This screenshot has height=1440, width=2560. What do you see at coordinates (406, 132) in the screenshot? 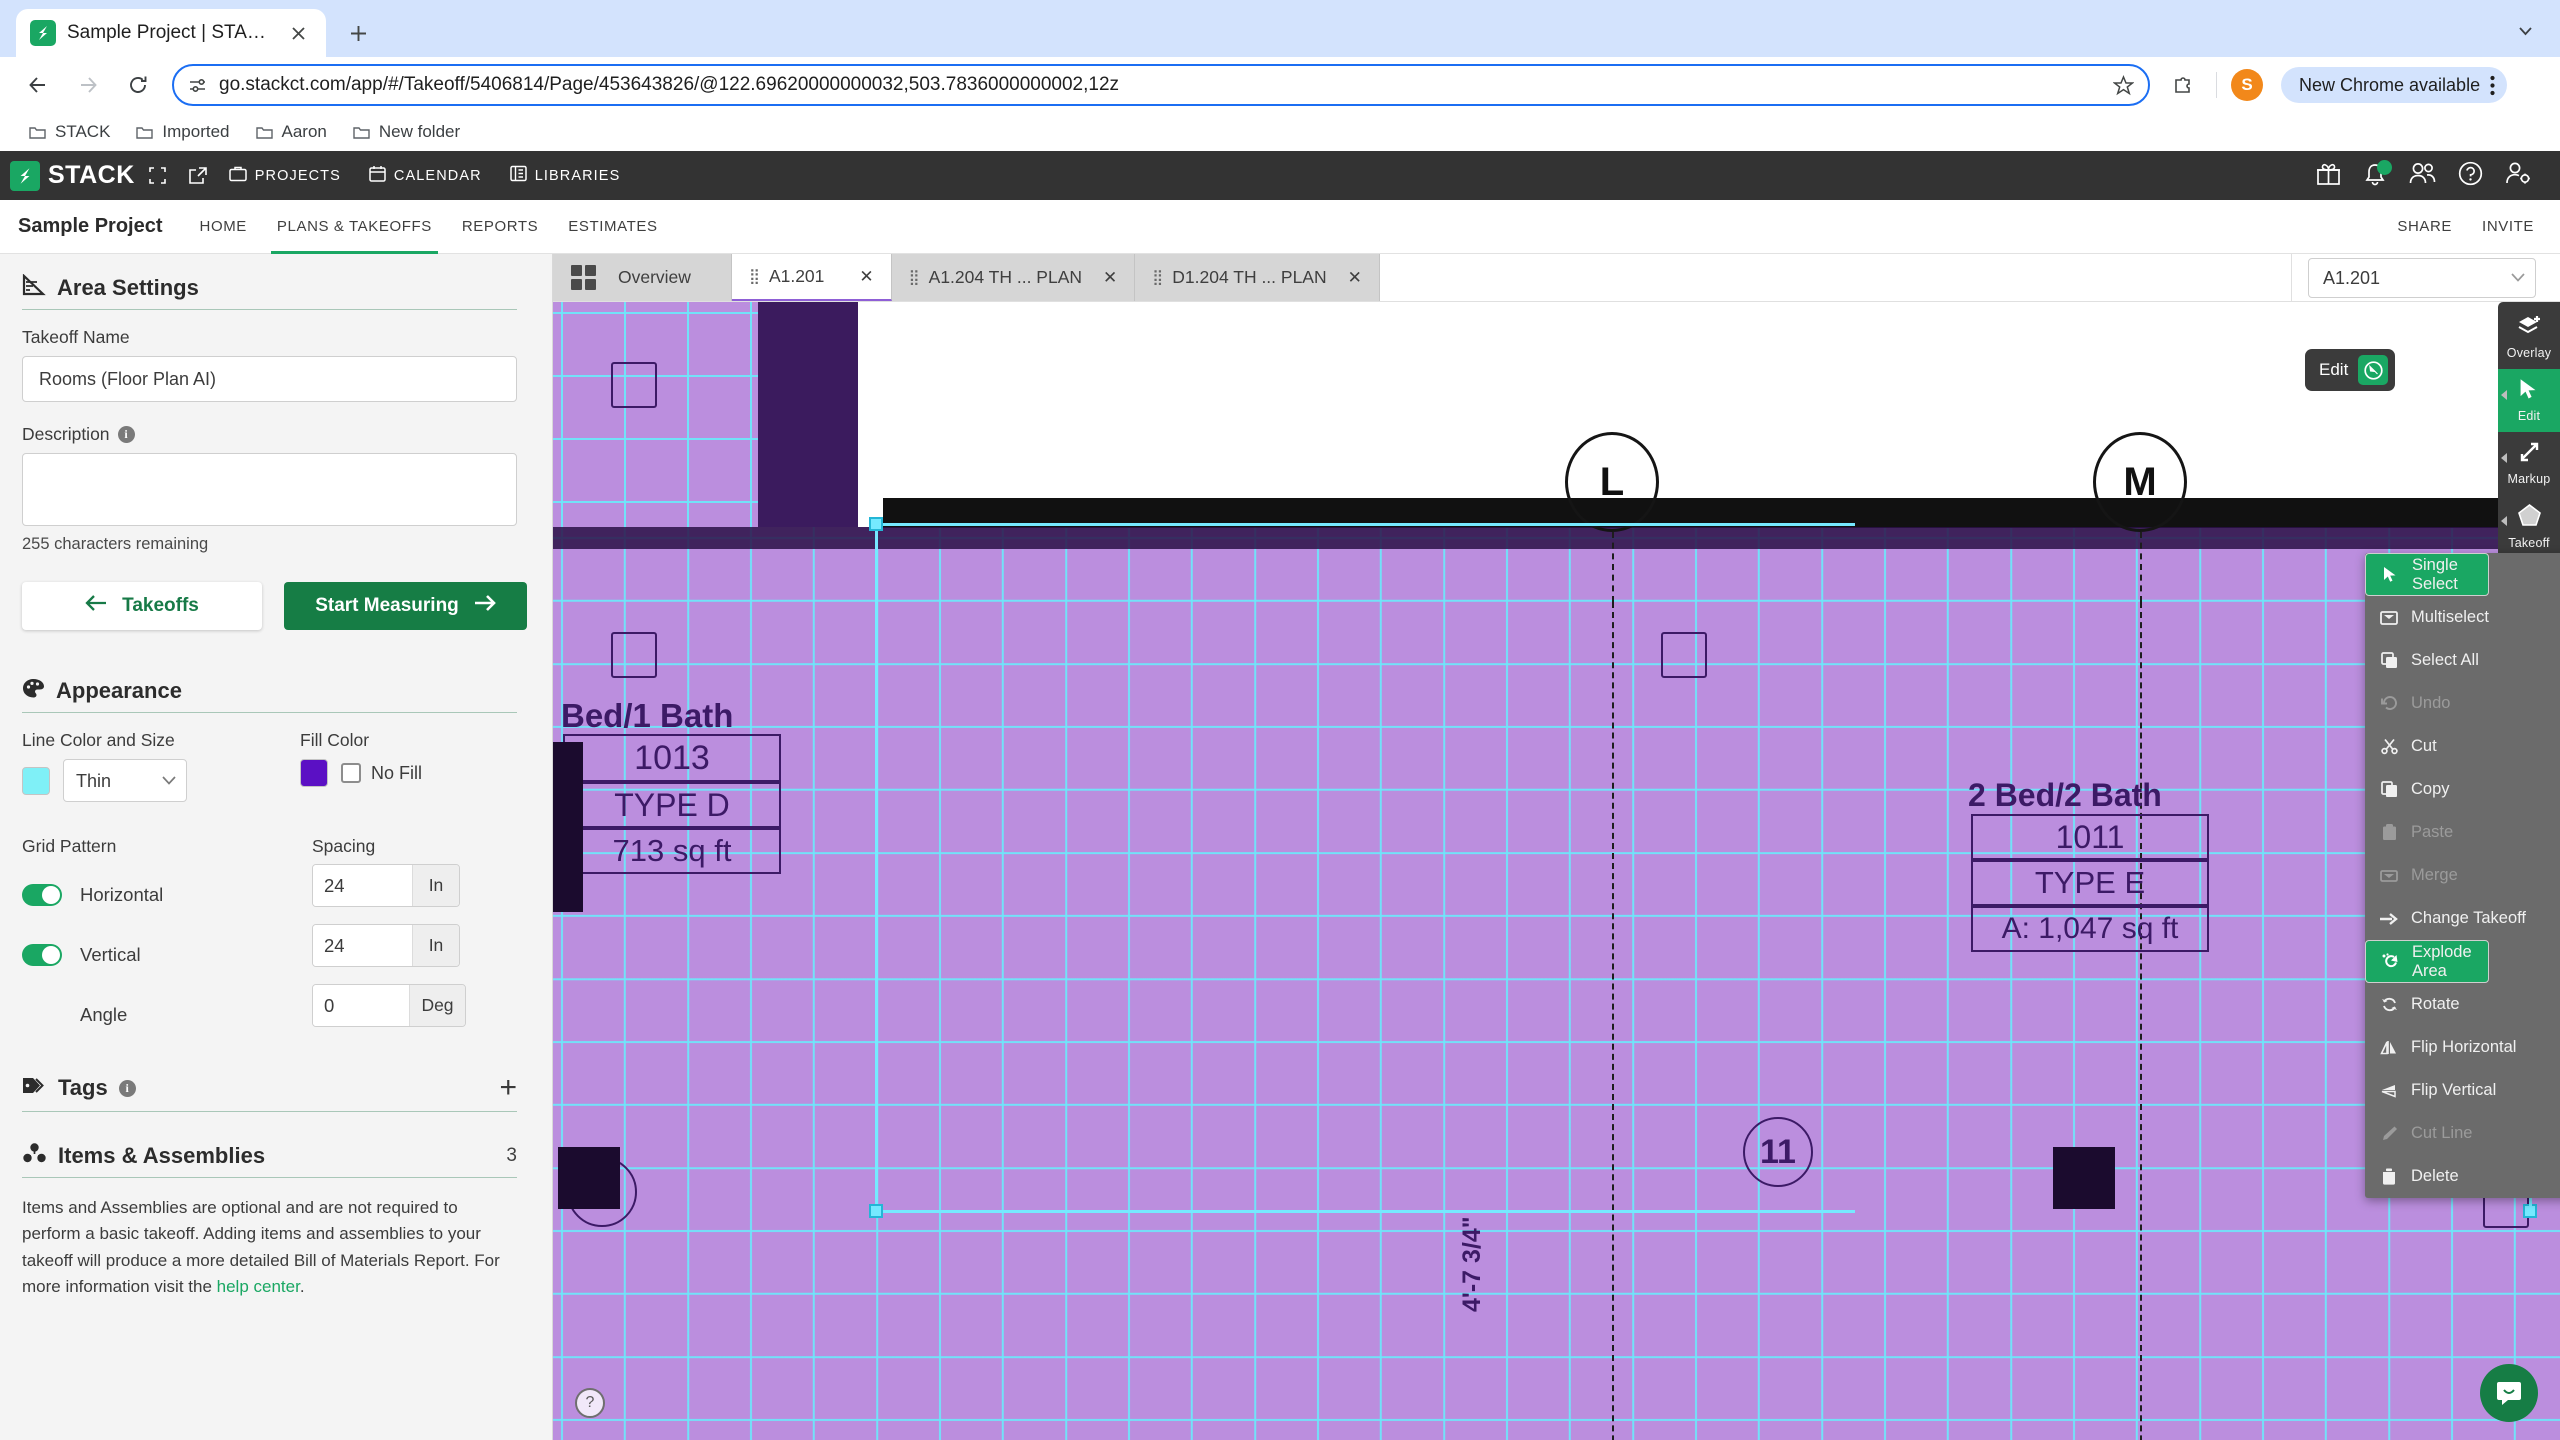
I see `bookmark-item: New folder` at bounding box center [406, 132].